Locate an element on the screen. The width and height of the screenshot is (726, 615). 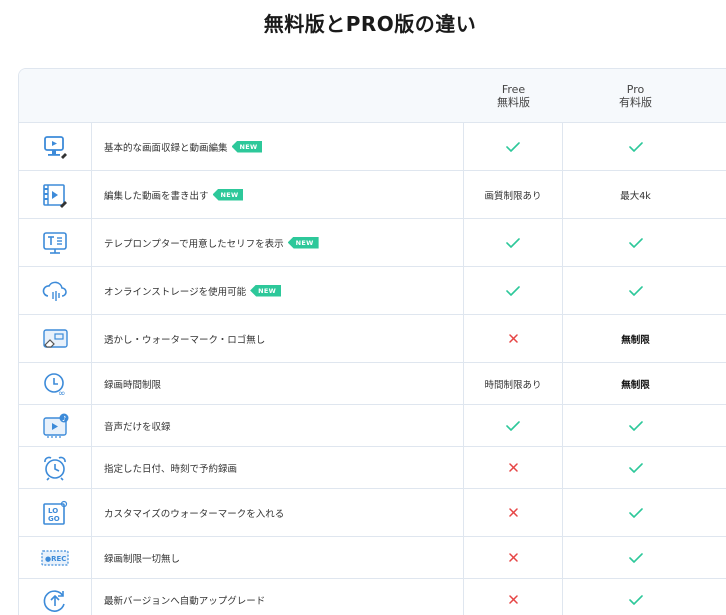
free-value-text: 画質制限あり is located at coordinates (513, 196).